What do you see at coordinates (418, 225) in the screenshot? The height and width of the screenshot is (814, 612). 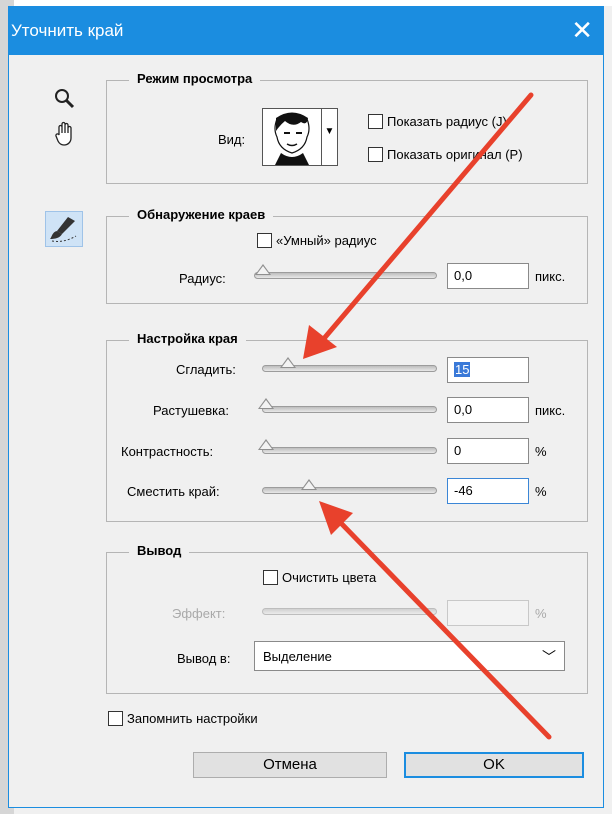 I see `annotation-arrow-top` at bounding box center [418, 225].